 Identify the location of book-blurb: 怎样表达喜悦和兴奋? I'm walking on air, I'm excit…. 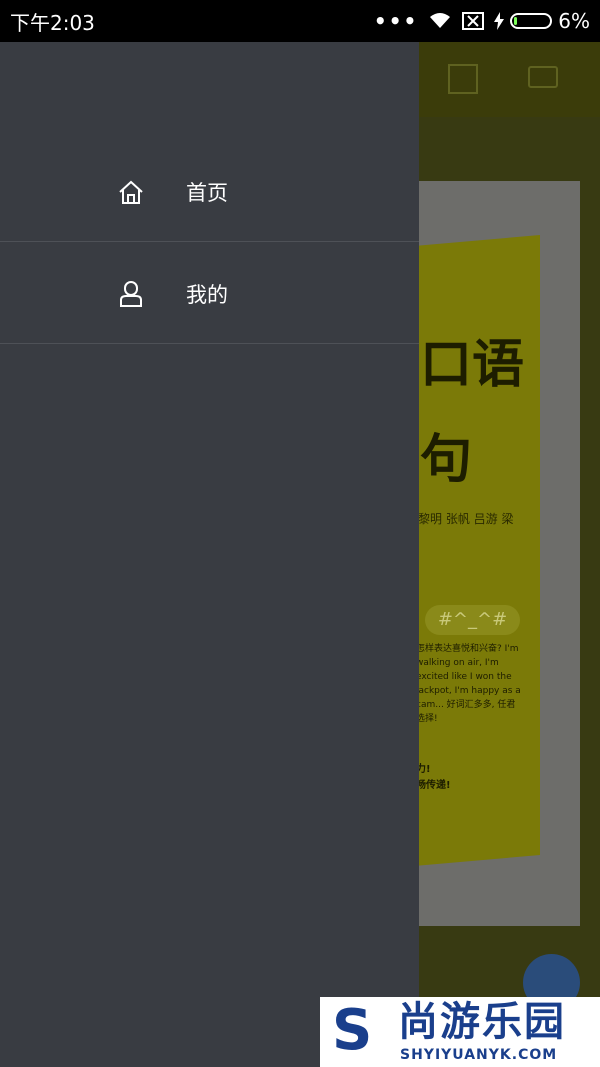
(468, 684).